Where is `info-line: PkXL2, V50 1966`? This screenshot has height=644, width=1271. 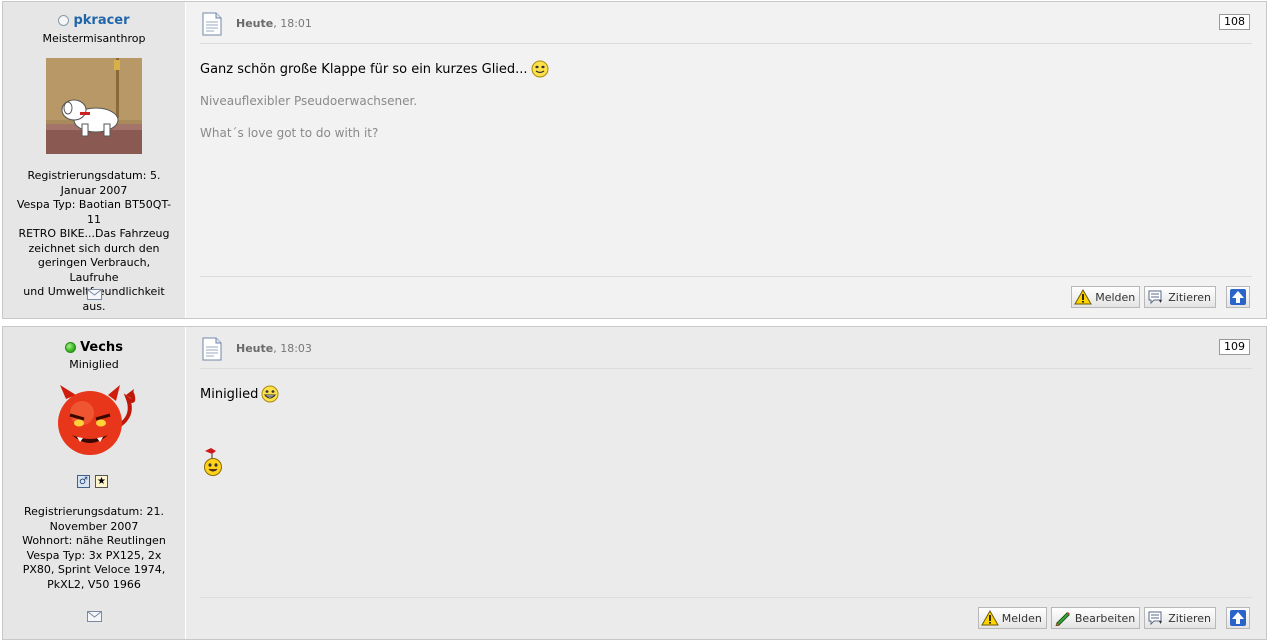
info-line: PkXL2, V50 1966 is located at coordinates (94, 584).